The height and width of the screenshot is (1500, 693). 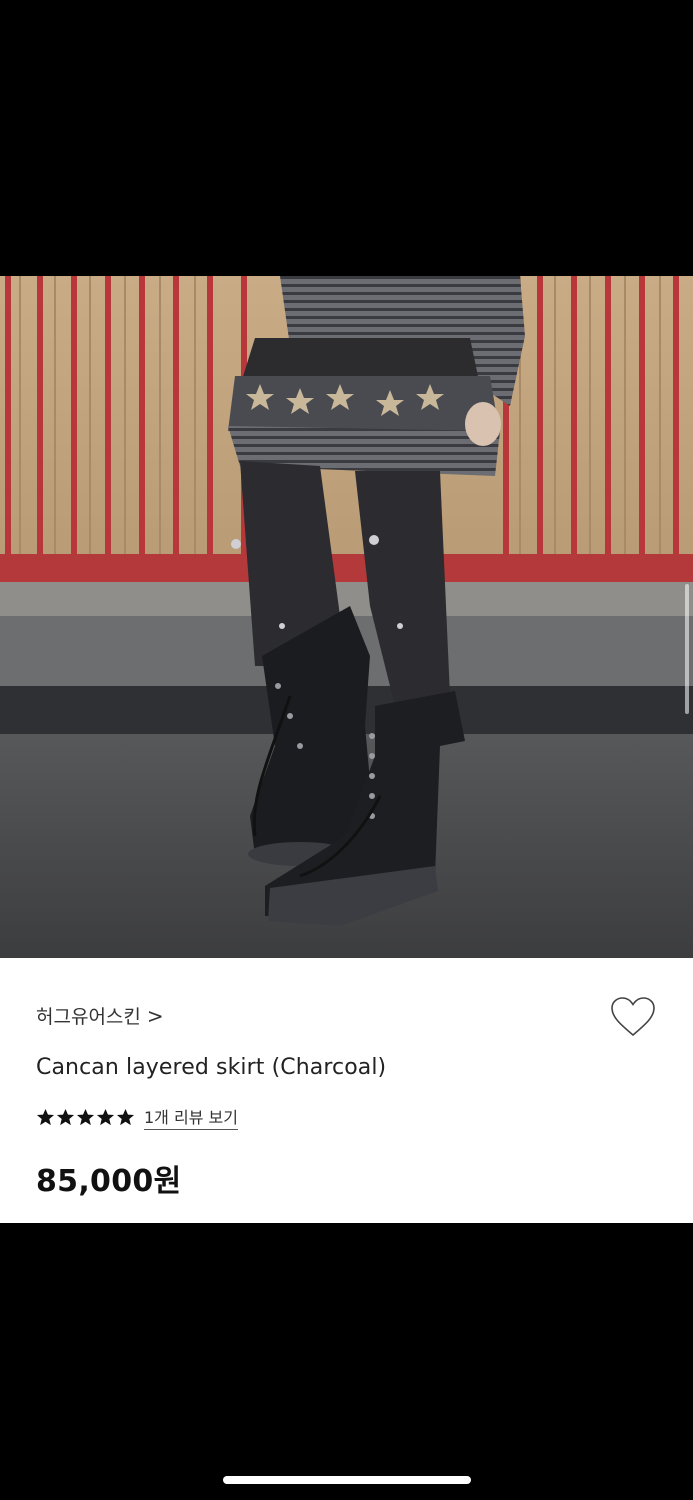 I want to click on chevron-right-icon: >, so click(x=155, y=1015).